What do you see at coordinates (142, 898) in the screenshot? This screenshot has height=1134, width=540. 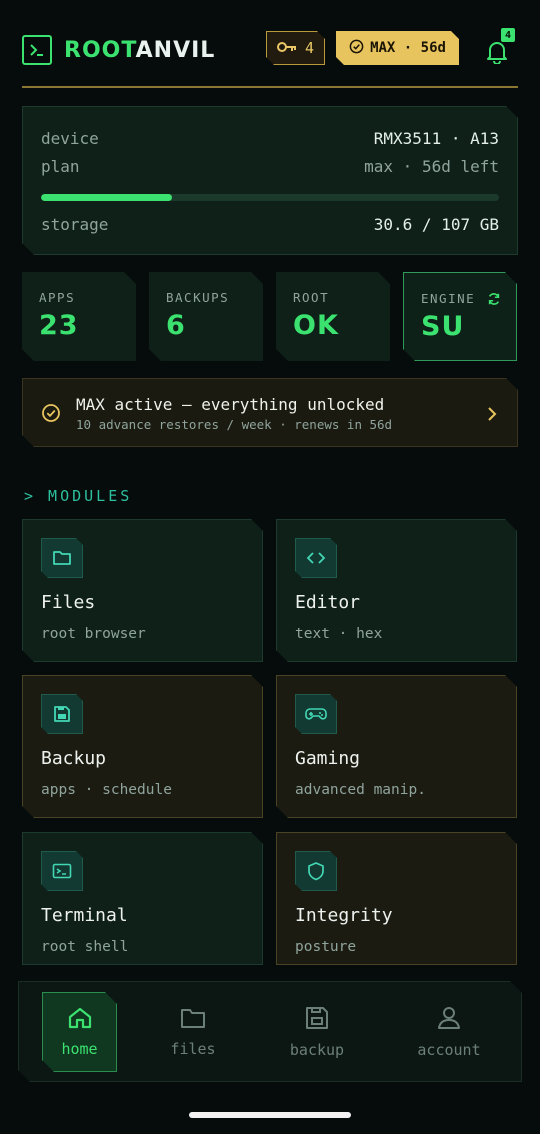 I see `module-terminal: Terminal root shell` at bounding box center [142, 898].